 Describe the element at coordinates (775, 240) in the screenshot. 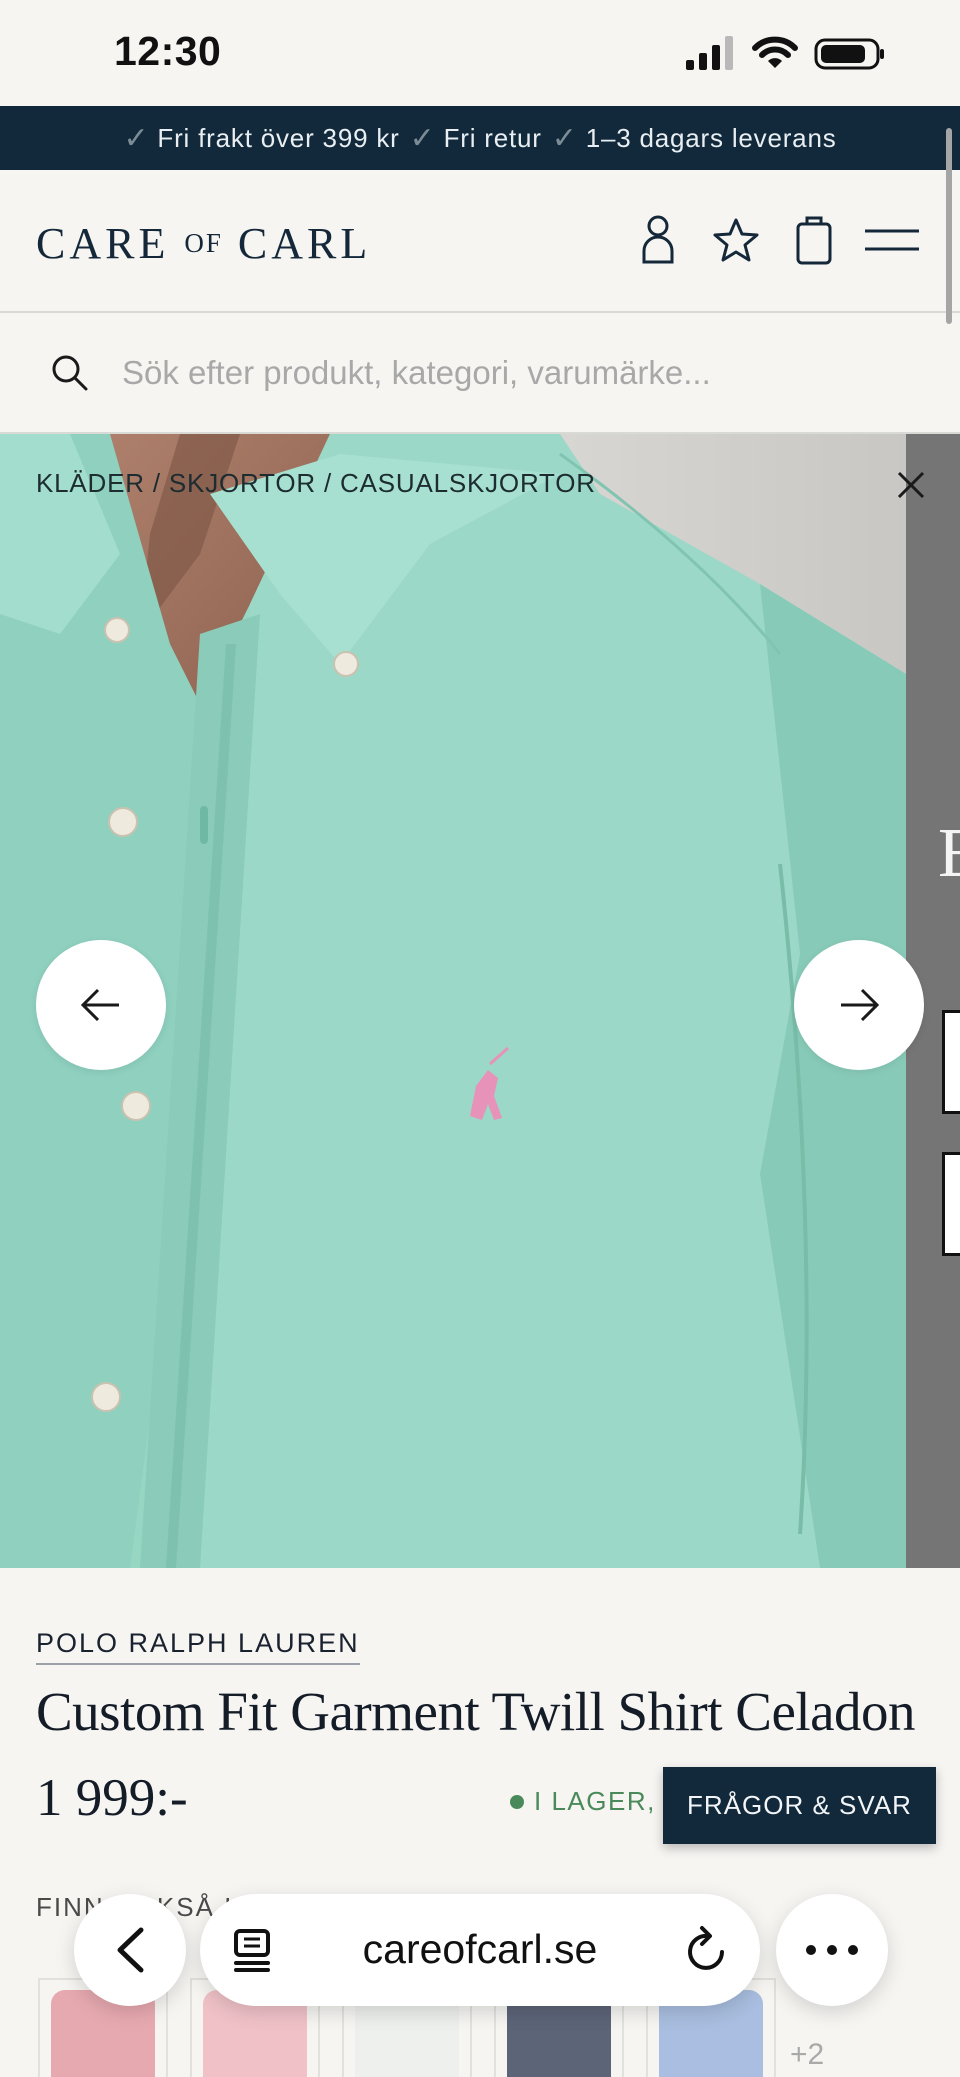

I see `header-icons` at that location.